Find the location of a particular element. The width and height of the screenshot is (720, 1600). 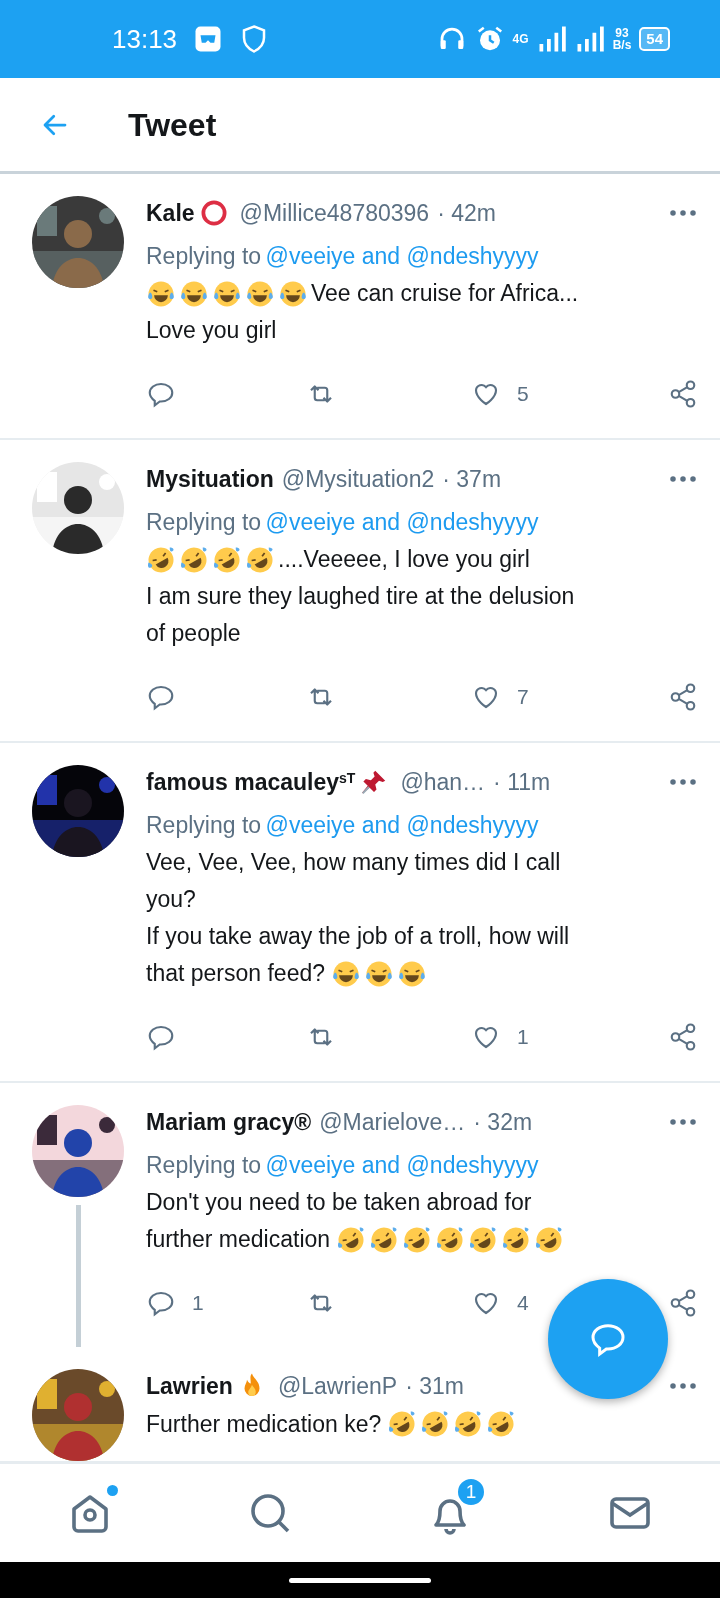

count-label: 5 is located at coordinates (523, 393).